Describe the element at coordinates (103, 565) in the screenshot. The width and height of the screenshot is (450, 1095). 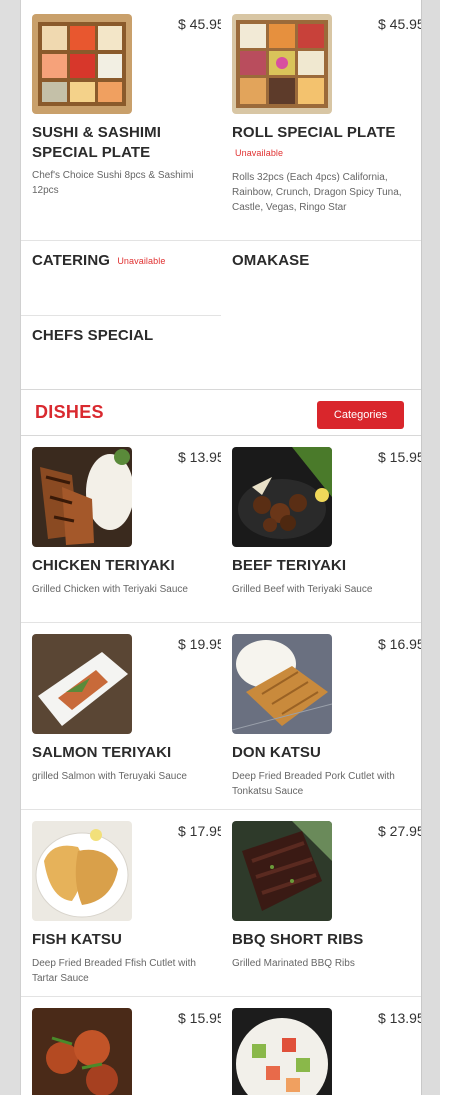
I see `dish-name: CHICKEN TERIYAKI` at that location.